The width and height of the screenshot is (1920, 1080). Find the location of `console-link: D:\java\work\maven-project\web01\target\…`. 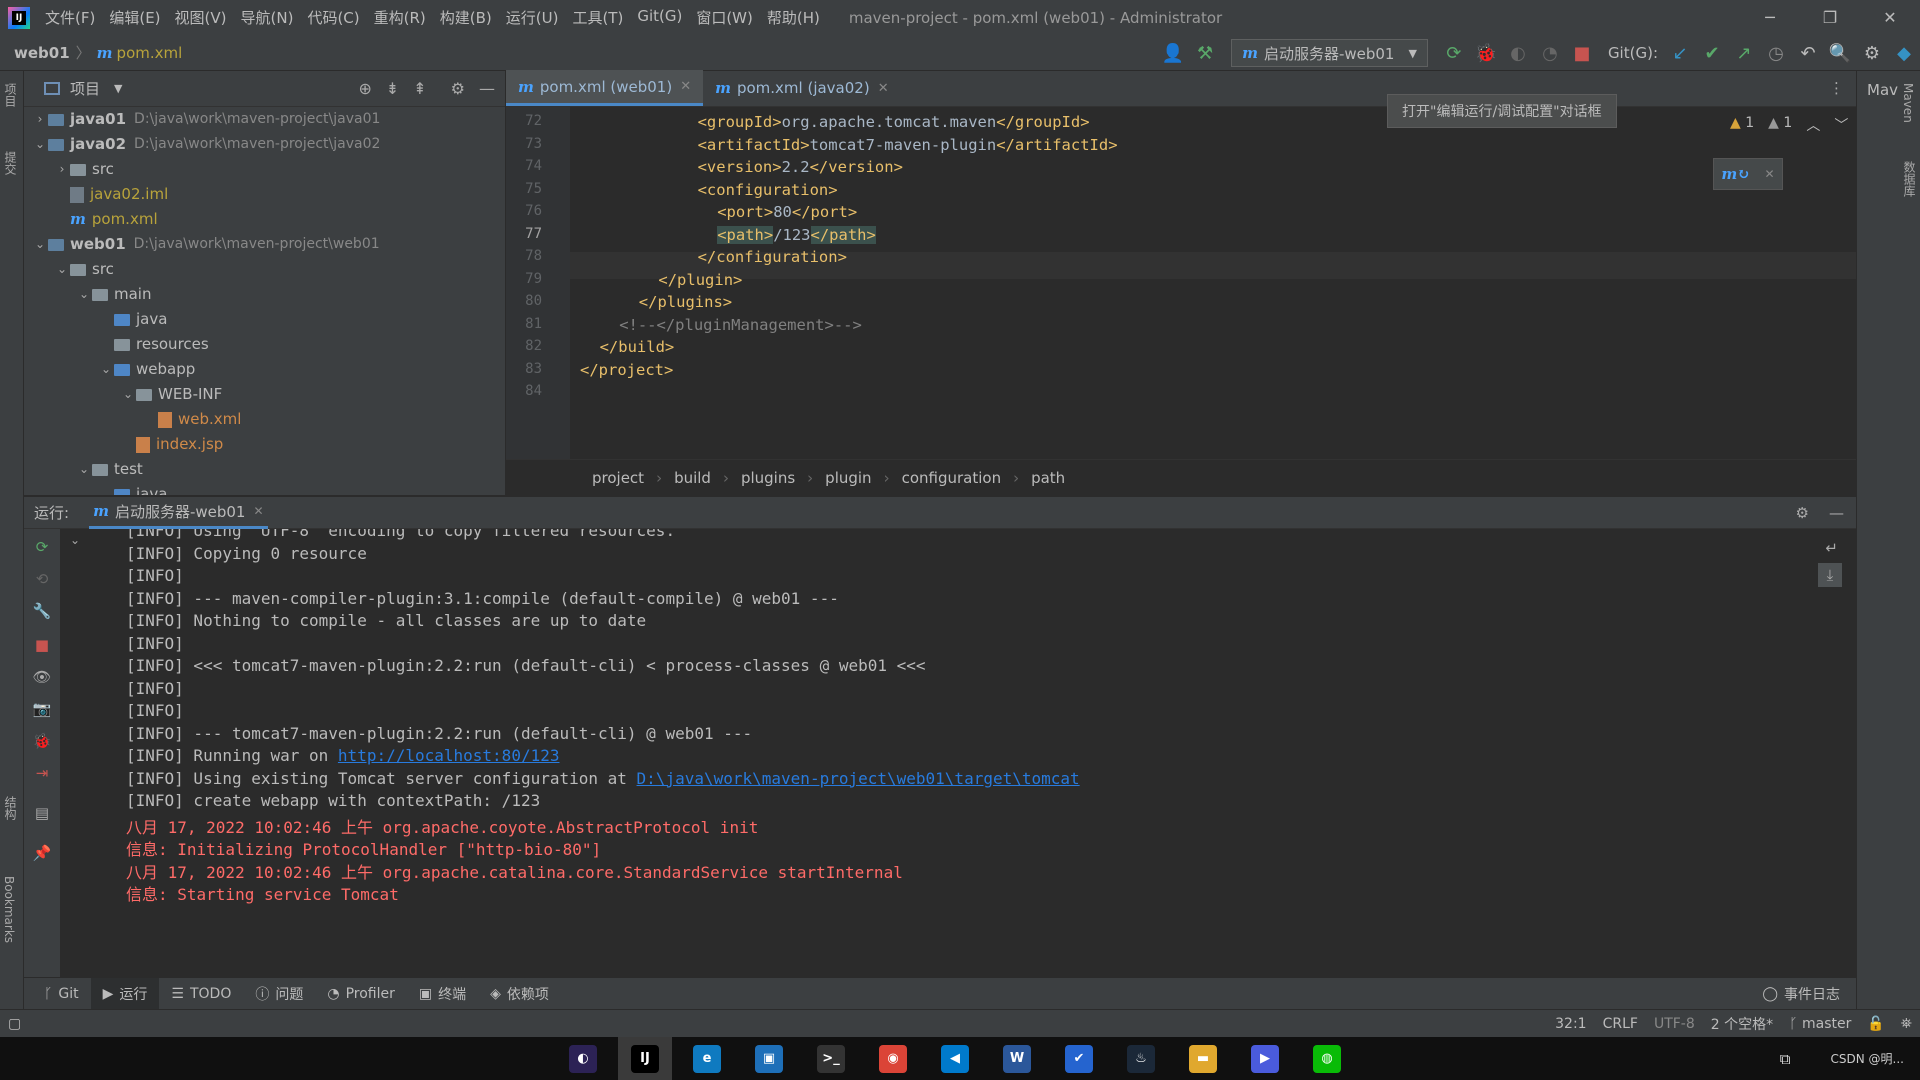

console-link: D:\java\work\maven-project\web01\target\… is located at coordinates (858, 778).